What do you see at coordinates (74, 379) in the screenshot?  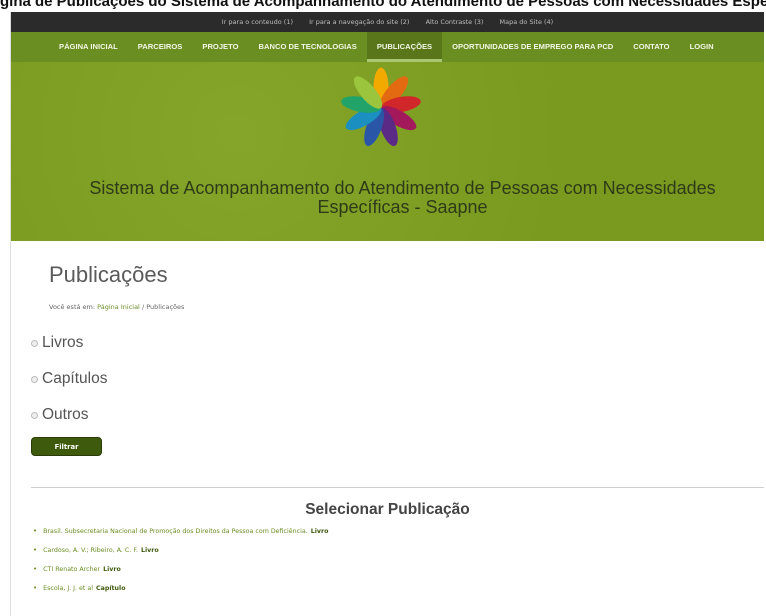 I see `filter-label-chapters: Capítulos` at bounding box center [74, 379].